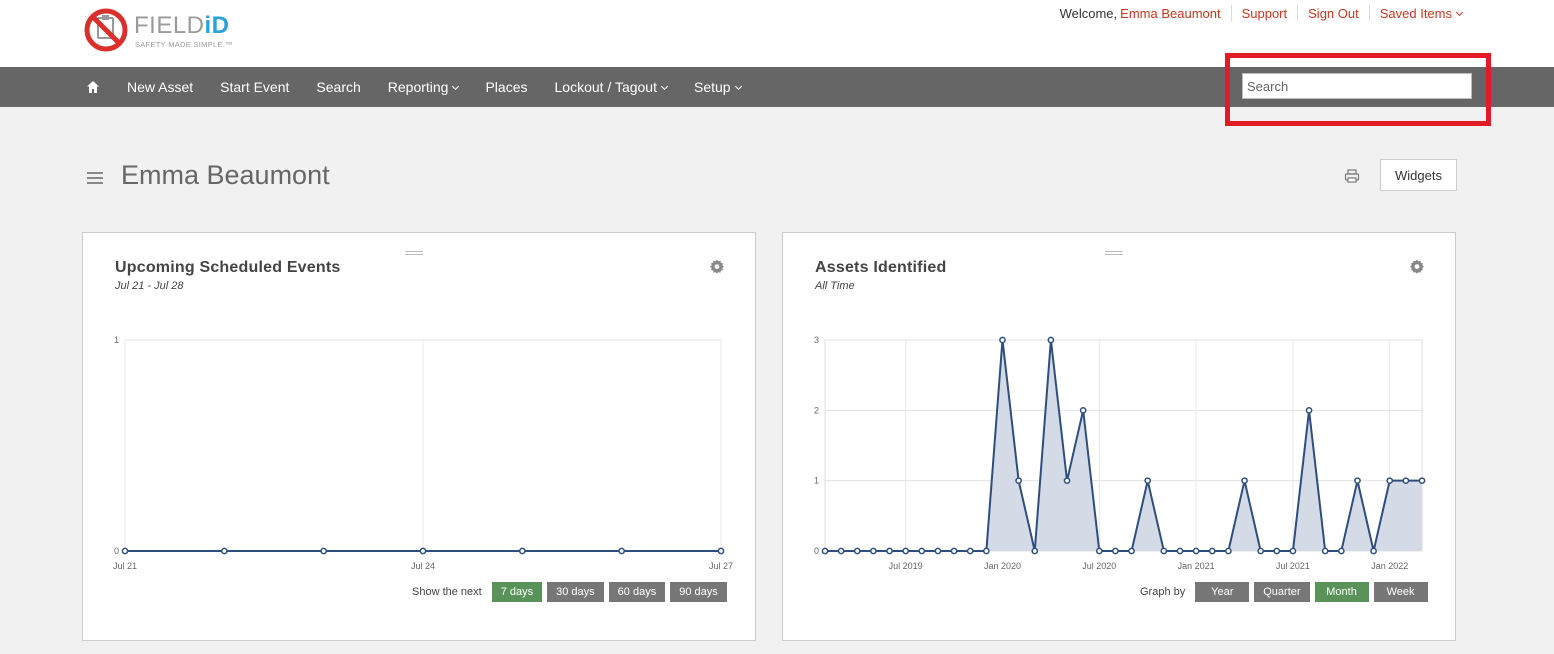  What do you see at coordinates (1341, 592) in the screenshot?
I see `graph-by-month-button: Month` at bounding box center [1341, 592].